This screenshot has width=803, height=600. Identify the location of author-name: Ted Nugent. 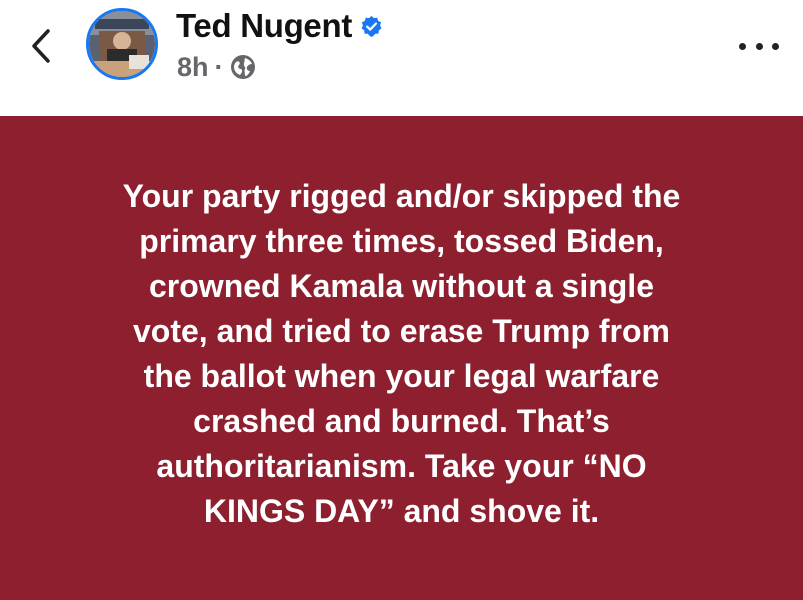
(264, 26).